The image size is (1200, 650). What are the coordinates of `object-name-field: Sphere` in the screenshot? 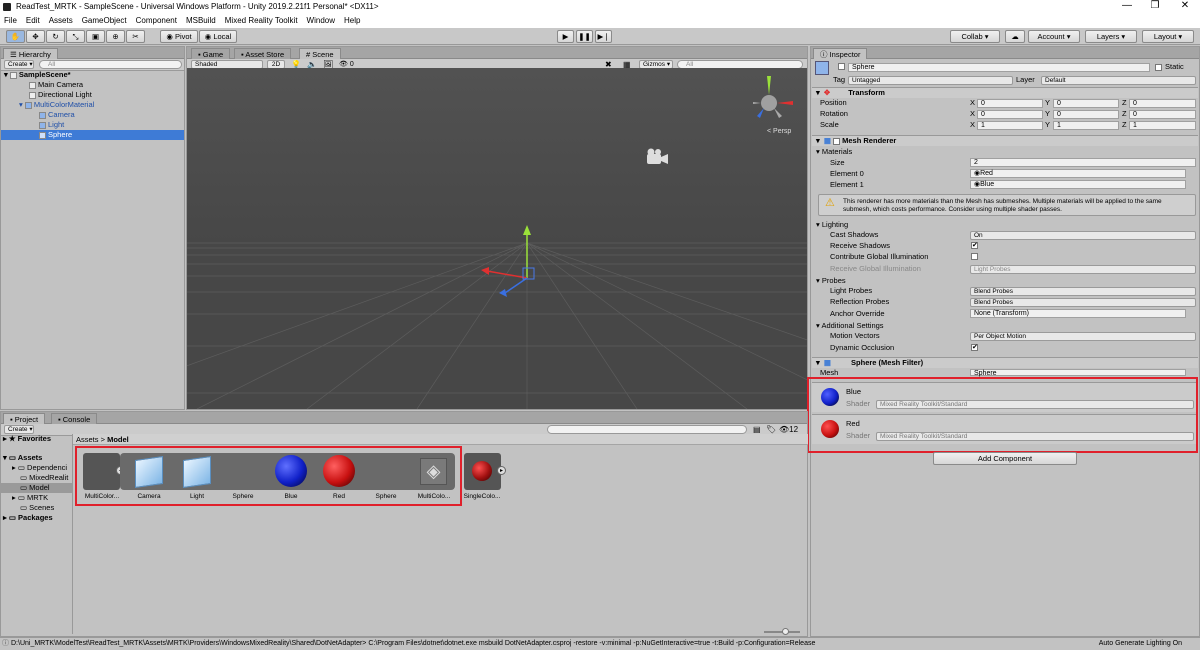 It's located at (999, 67).